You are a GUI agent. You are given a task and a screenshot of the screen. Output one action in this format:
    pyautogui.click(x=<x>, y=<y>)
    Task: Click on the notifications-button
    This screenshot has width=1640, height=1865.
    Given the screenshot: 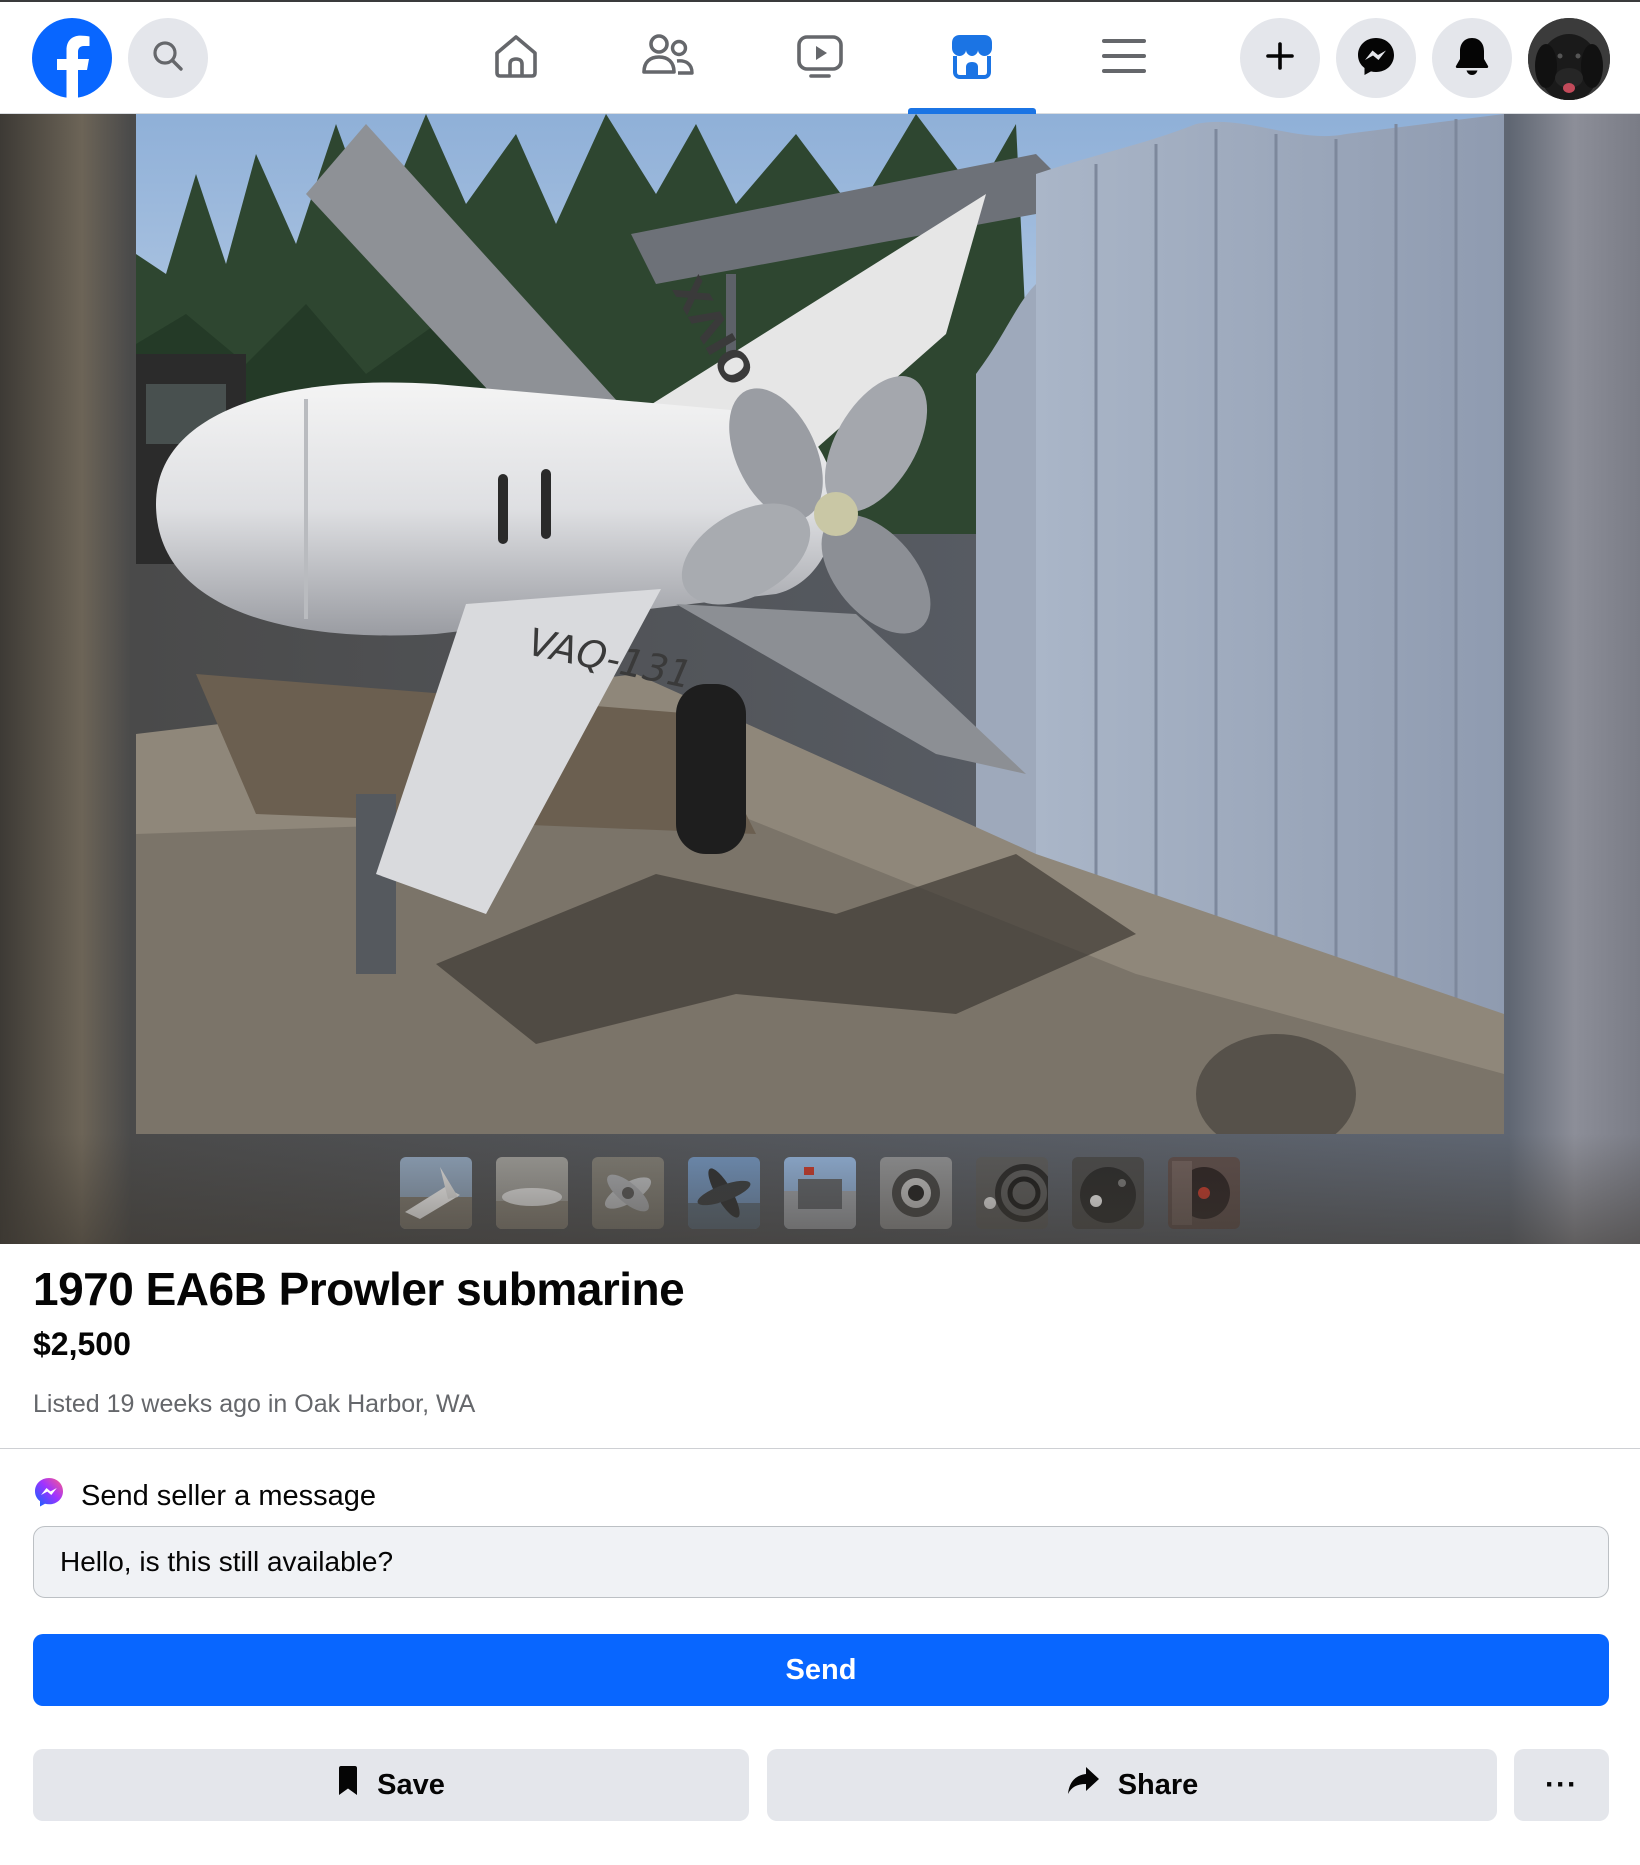 What is the action you would take?
    pyautogui.click(x=1472, y=58)
    